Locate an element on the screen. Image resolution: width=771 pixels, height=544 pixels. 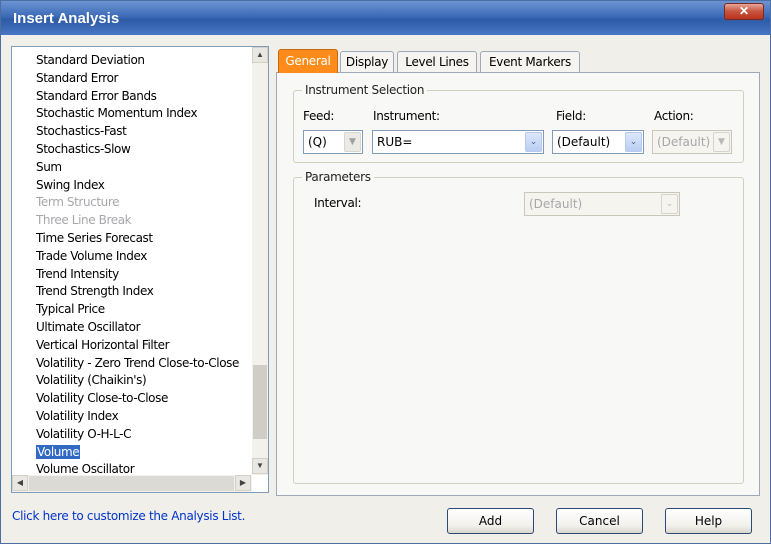
list-item: Standard Deviation is located at coordinates (143, 61).